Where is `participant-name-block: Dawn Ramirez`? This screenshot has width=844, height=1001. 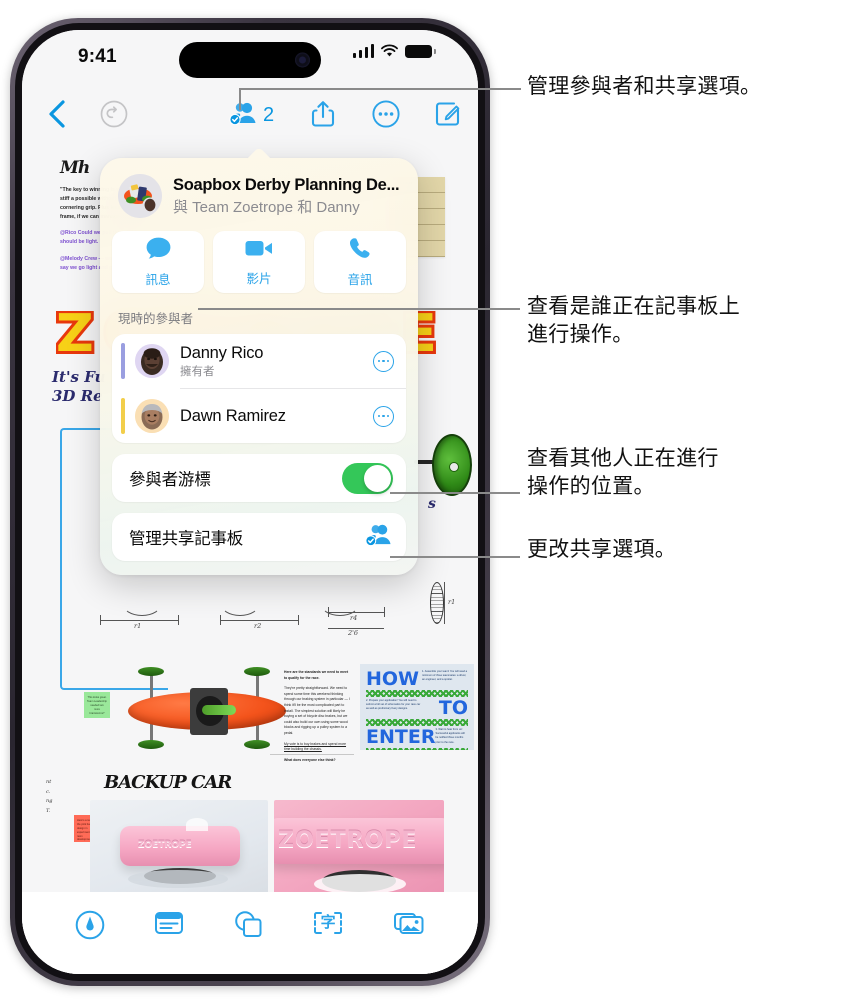 participant-name-block: Dawn Ramirez is located at coordinates (276, 416).